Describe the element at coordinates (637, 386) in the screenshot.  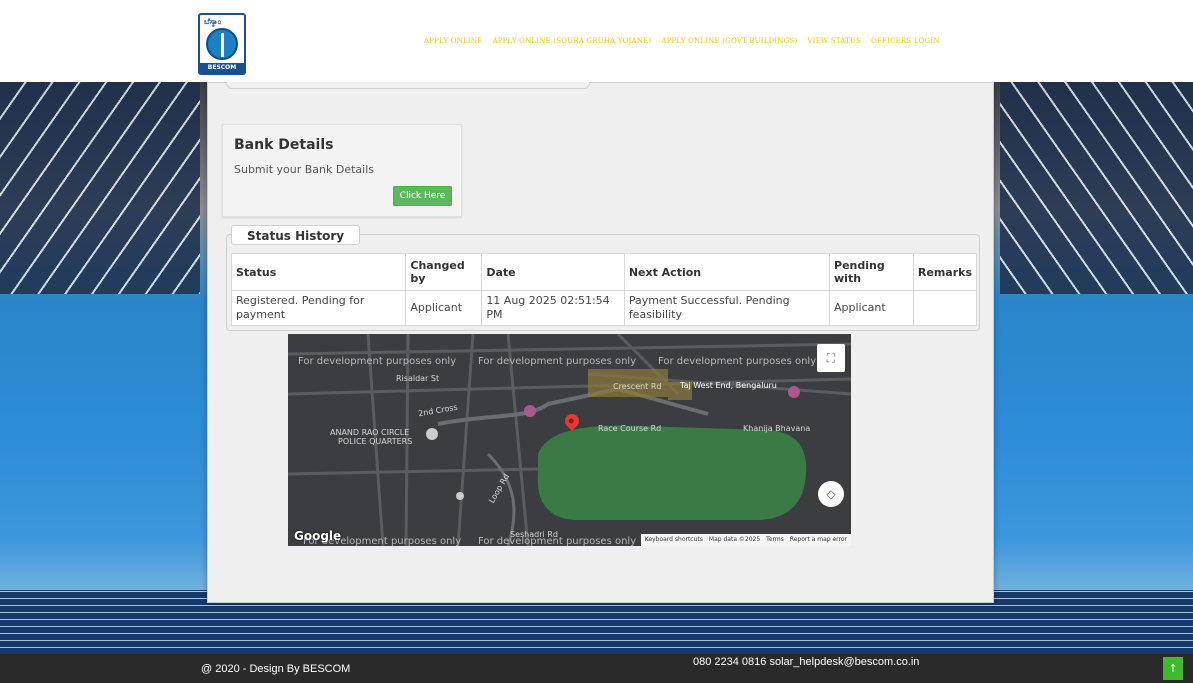
I see `map-label: Crescent Rd` at that location.